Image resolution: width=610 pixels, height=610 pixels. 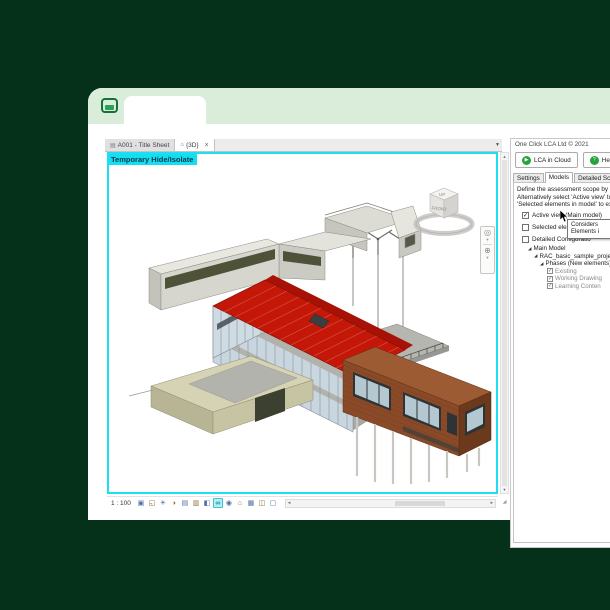 What do you see at coordinates (577, 264) in the screenshot?
I see `tree-label: Phases (New elements)` at bounding box center [577, 264].